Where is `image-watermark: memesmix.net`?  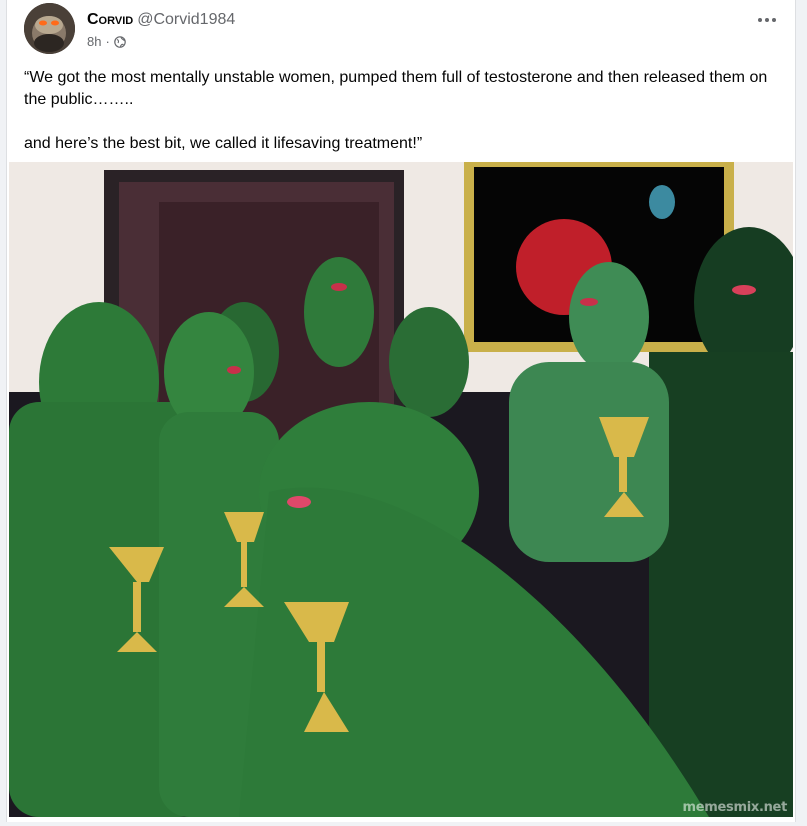 image-watermark: memesmix.net is located at coordinates (735, 807).